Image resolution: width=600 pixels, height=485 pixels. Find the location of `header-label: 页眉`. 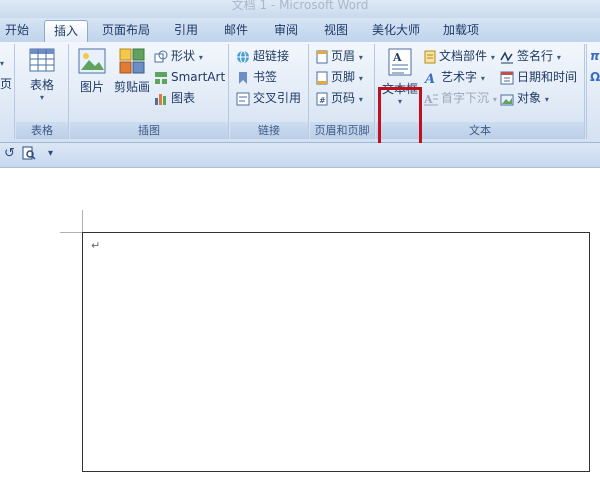

header-label: 页眉 is located at coordinates (343, 56).